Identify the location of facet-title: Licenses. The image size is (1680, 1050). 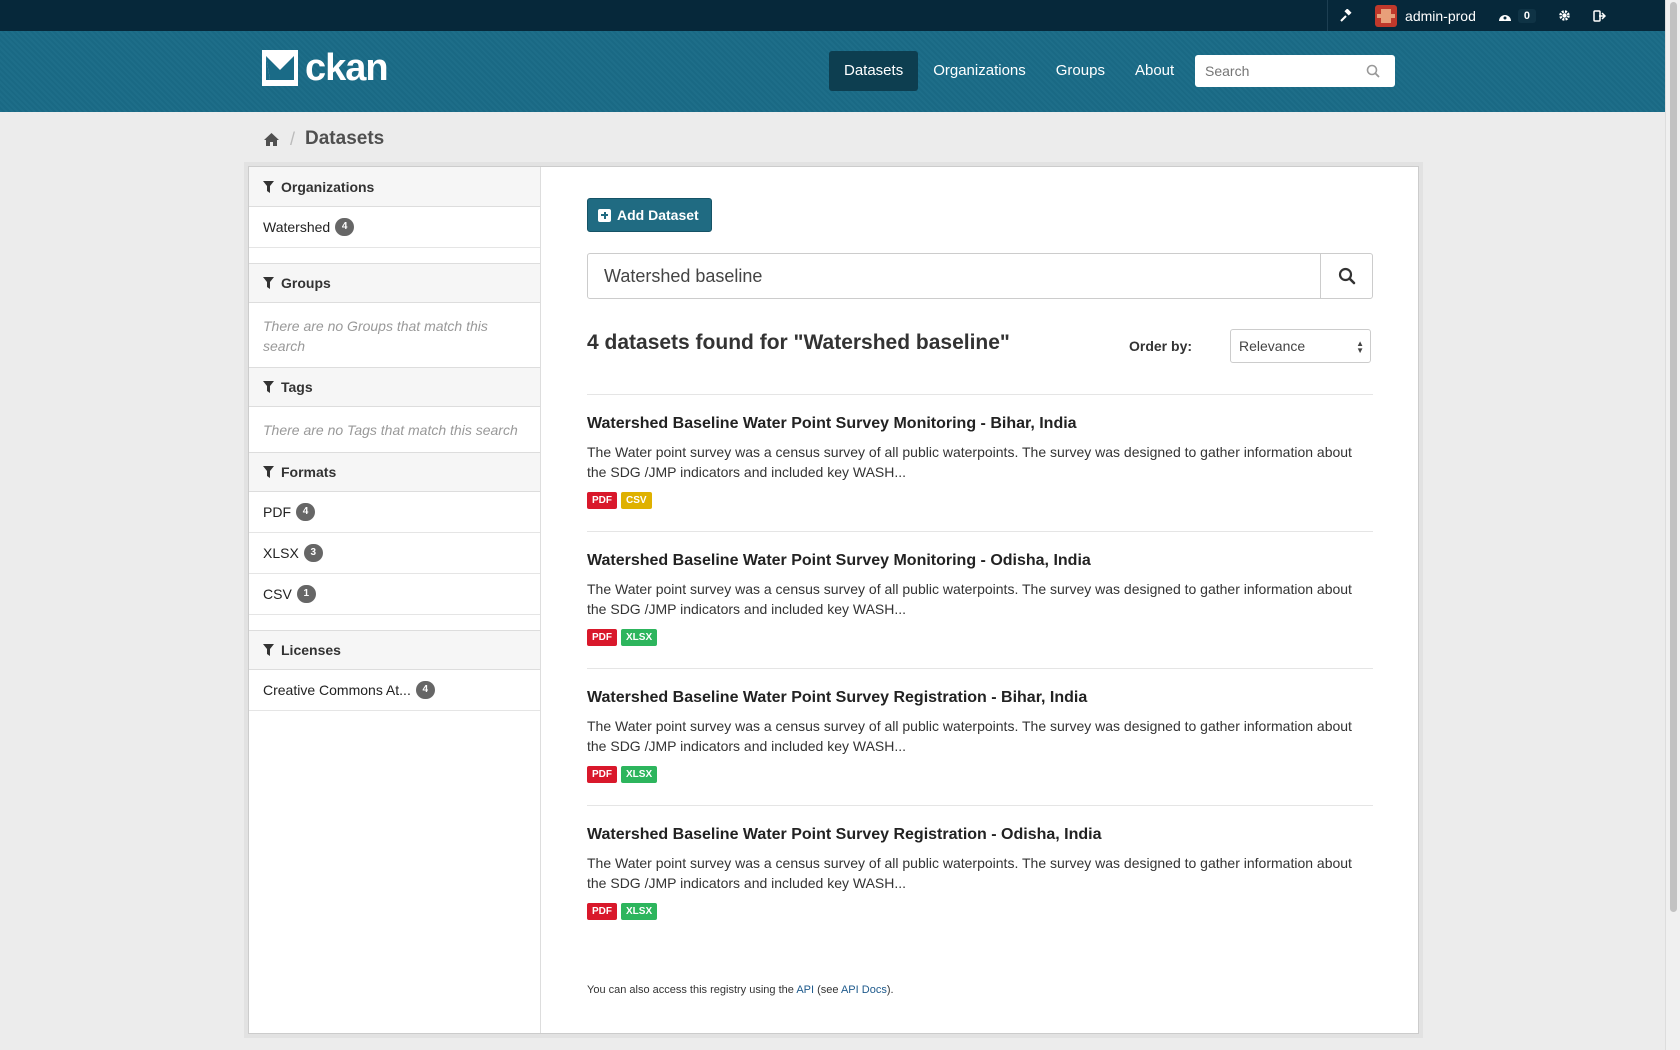
(311, 650).